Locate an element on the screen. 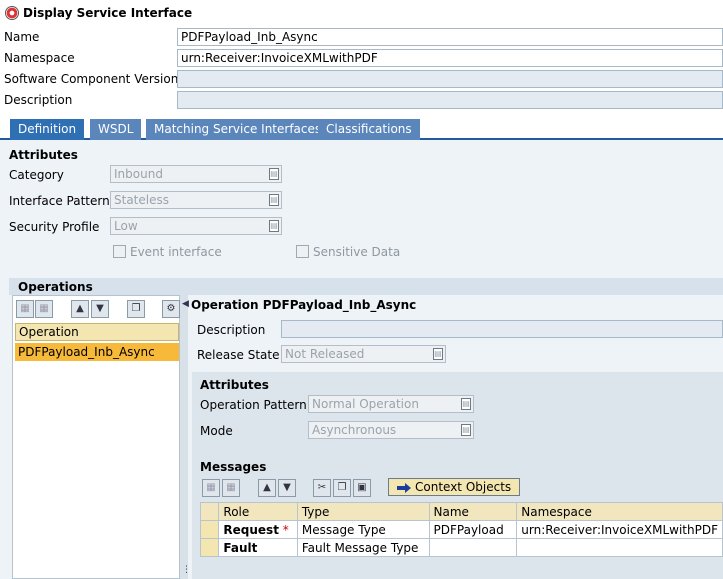 The height and width of the screenshot is (579, 723). namespace-field: urn:Receiver:InvoiceXMLwithPDF is located at coordinates (450, 58).